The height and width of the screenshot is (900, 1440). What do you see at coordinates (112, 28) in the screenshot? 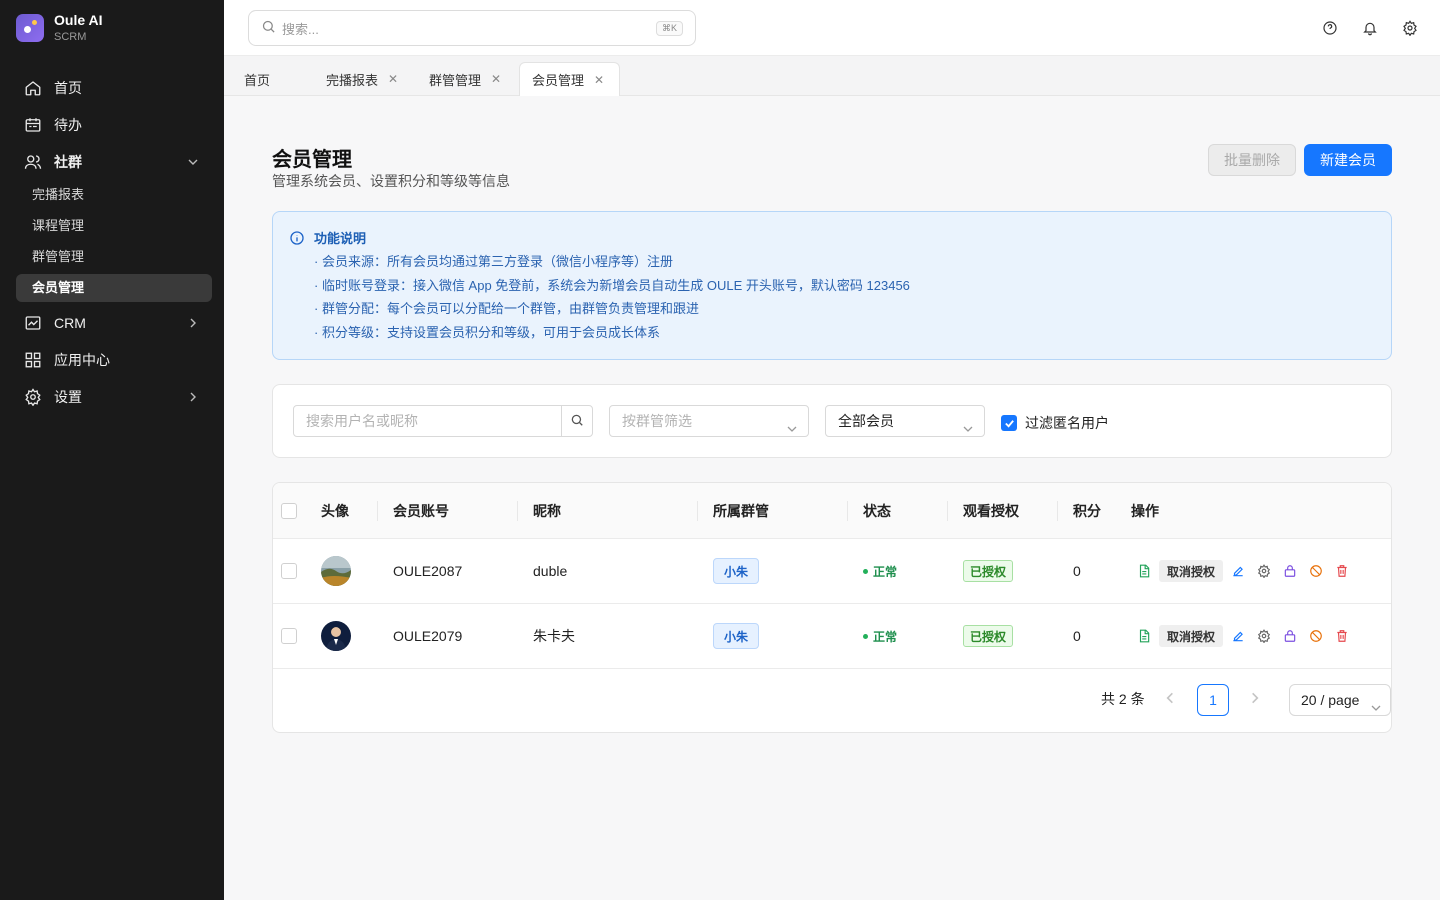
I see `brand: Oule AI SCRM` at bounding box center [112, 28].